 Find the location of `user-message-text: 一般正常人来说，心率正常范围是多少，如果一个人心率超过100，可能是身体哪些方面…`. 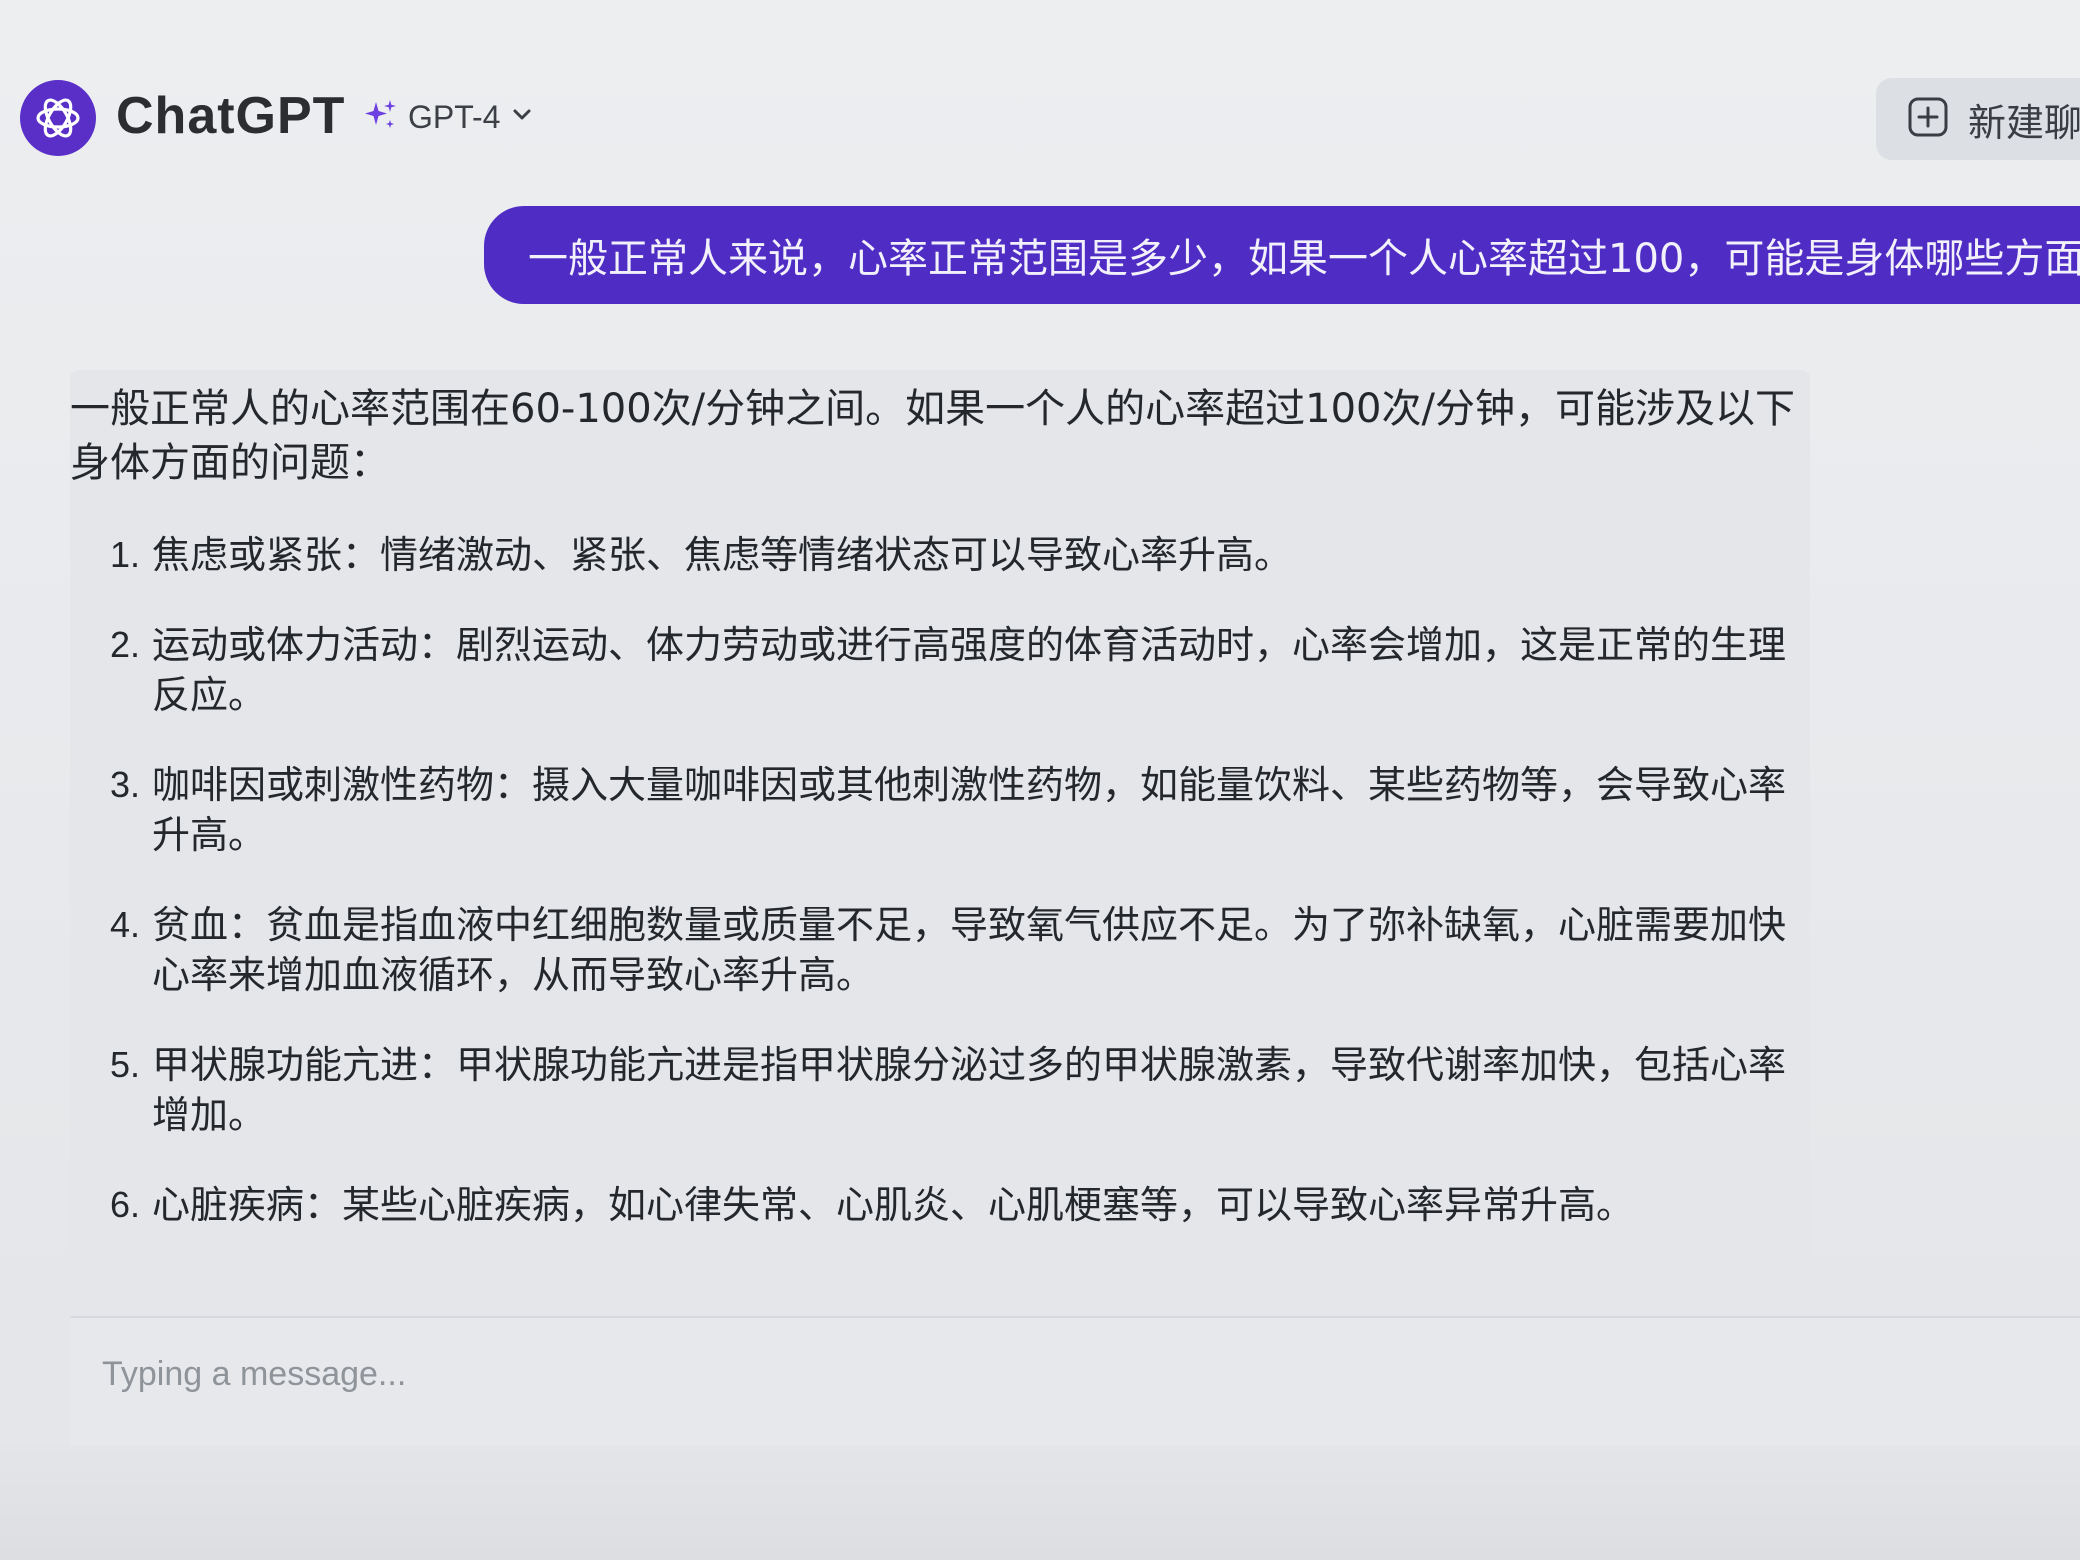

user-message-text: 一般正常人来说，心率正常范围是多少，如果一个人心率超过100，可能是身体哪些方面… is located at coordinates (1304, 259).